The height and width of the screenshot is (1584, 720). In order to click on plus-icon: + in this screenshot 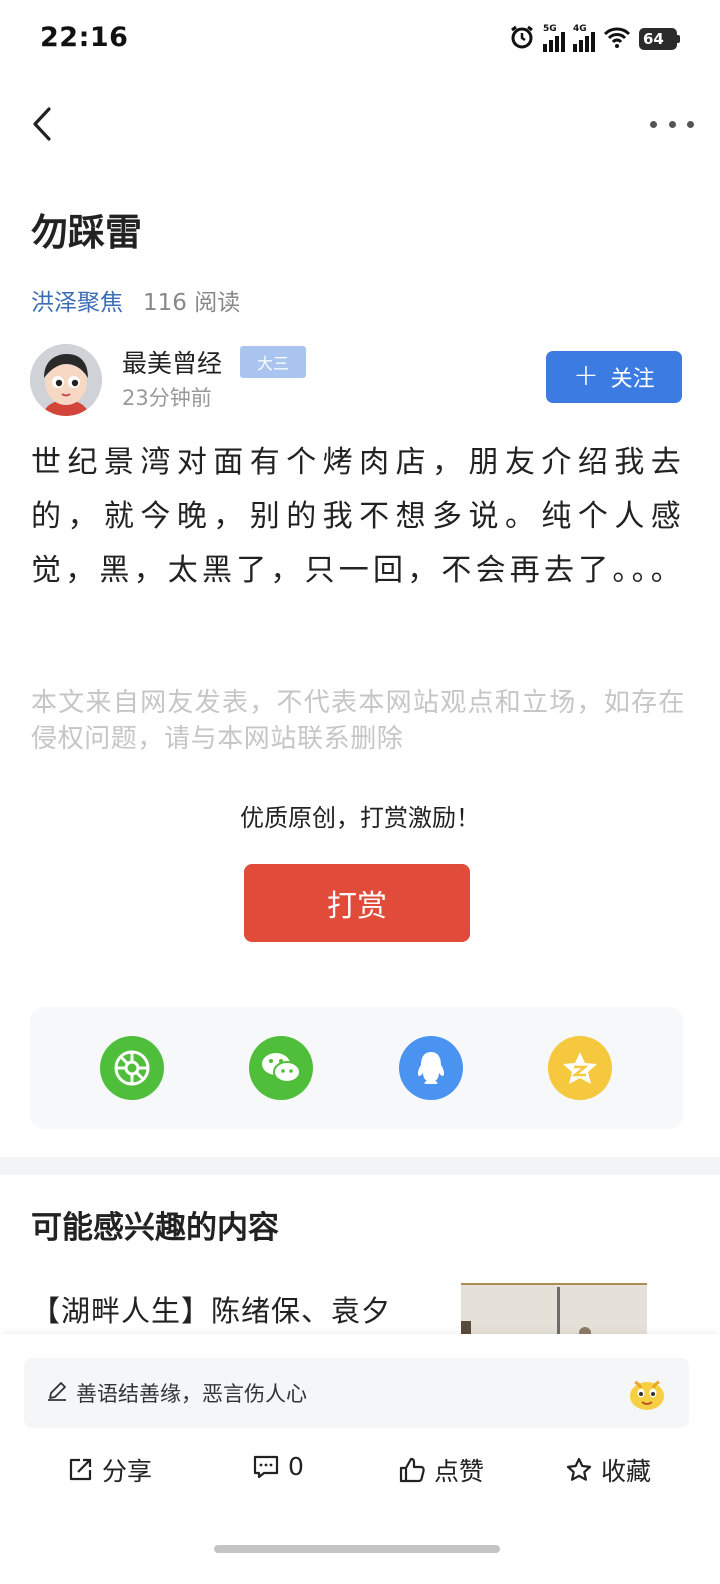, I will do `click(586, 375)`.